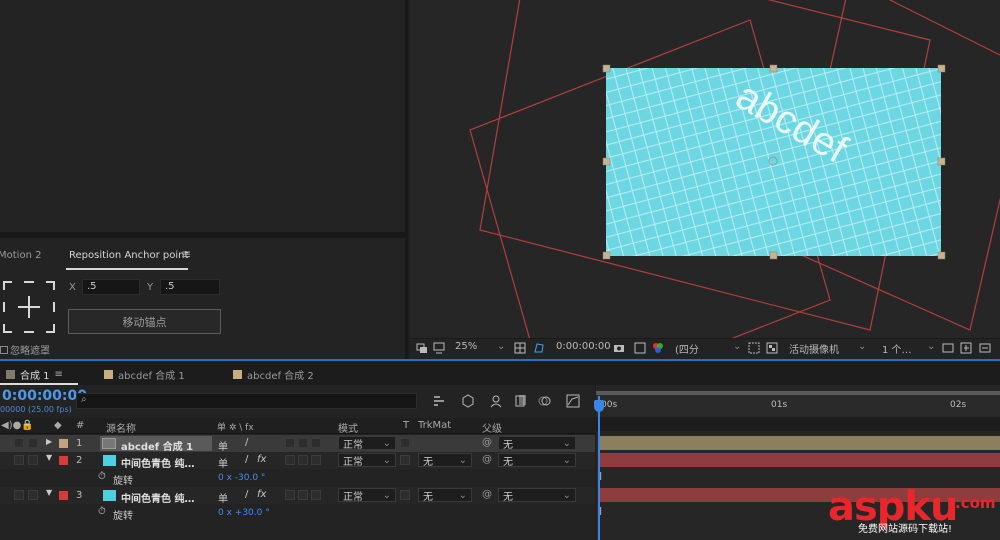 The image size is (1000, 540). What do you see at coordinates (539, 348) in the screenshot?
I see `mask-visibility-icon` at bounding box center [539, 348].